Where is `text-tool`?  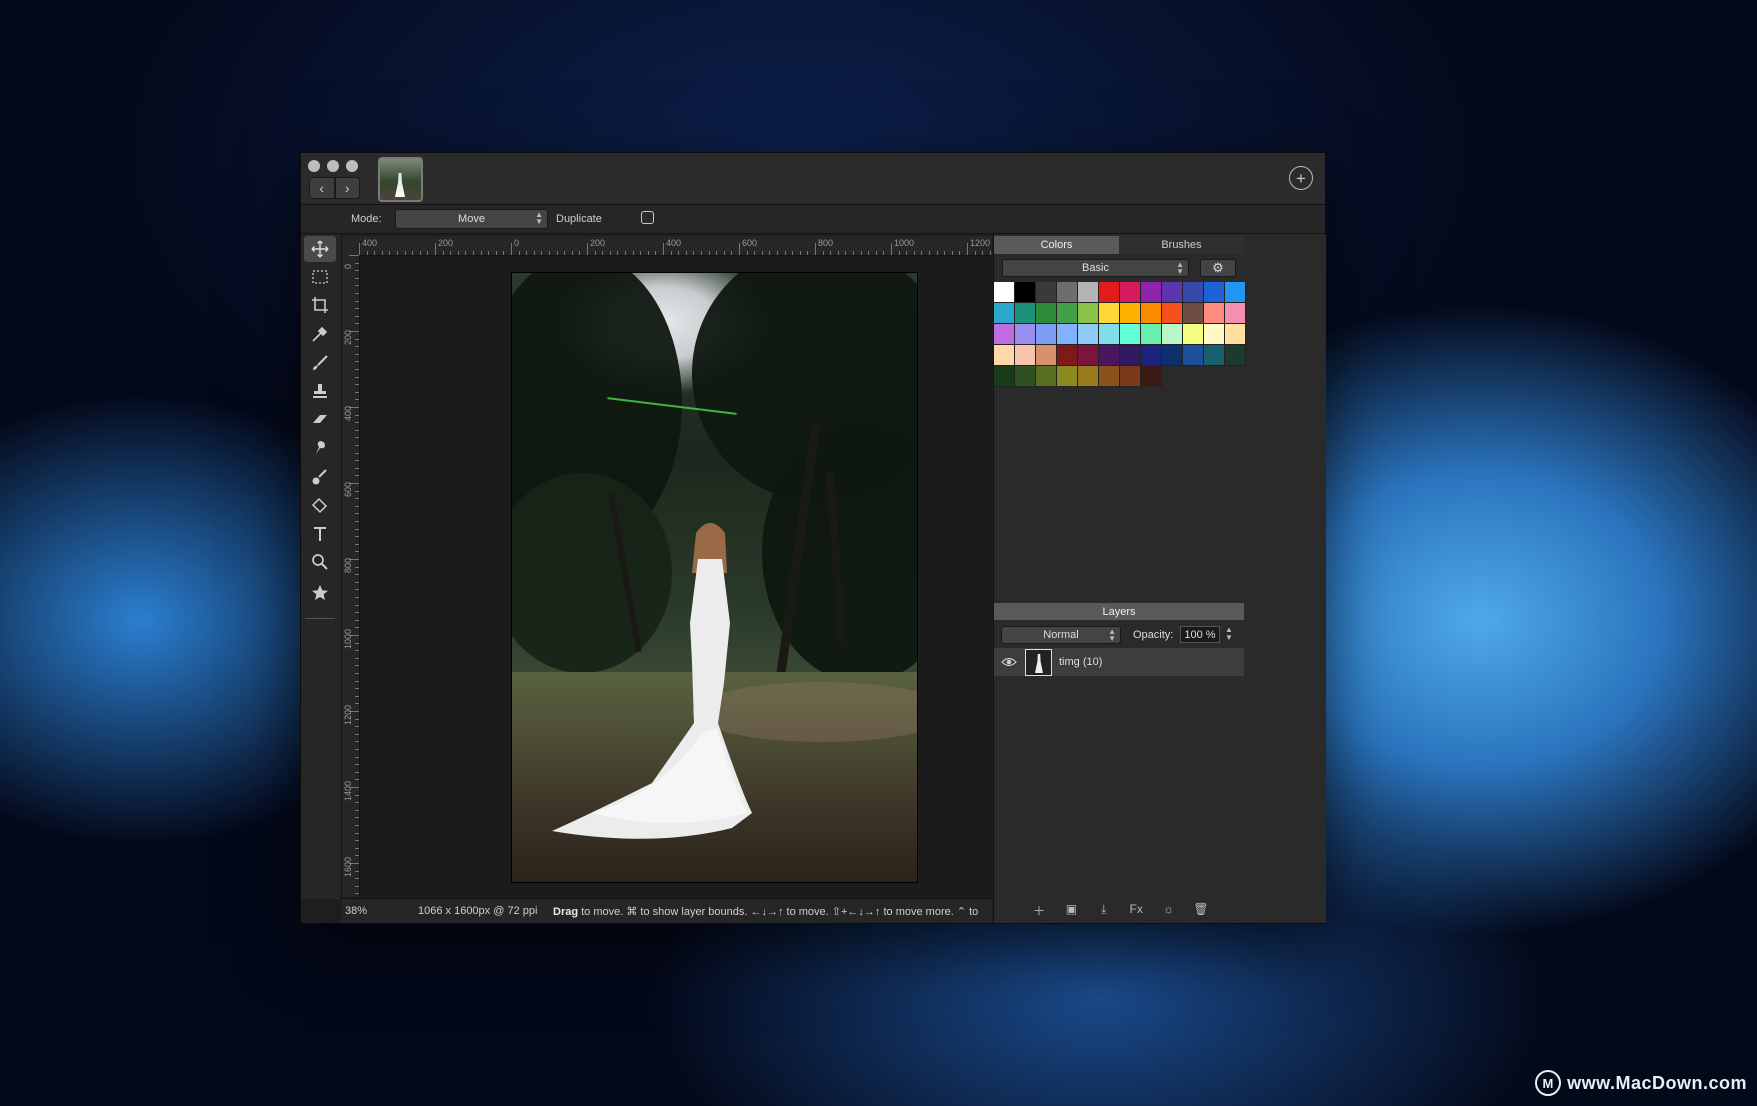 text-tool is located at coordinates (320, 534).